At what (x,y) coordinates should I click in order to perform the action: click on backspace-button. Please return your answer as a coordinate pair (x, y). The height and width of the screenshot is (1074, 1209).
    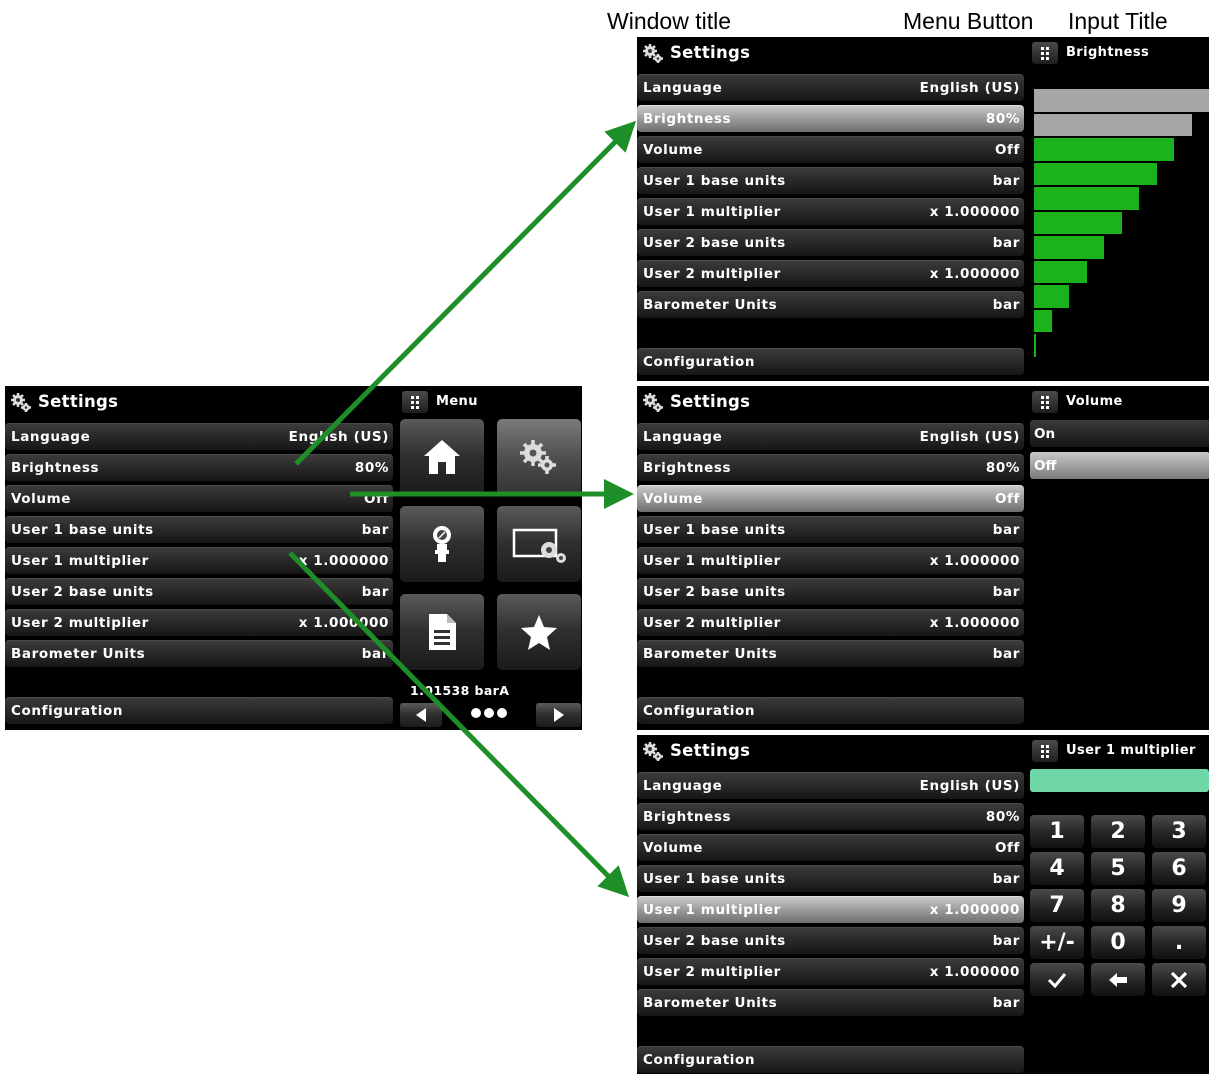
    Looking at the image, I should click on (1118, 979).